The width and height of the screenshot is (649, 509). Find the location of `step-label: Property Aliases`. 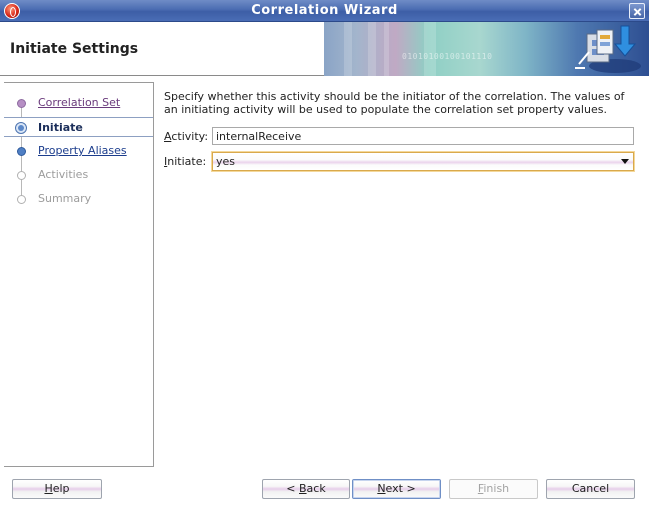

step-label: Property Aliases is located at coordinates (82, 150).